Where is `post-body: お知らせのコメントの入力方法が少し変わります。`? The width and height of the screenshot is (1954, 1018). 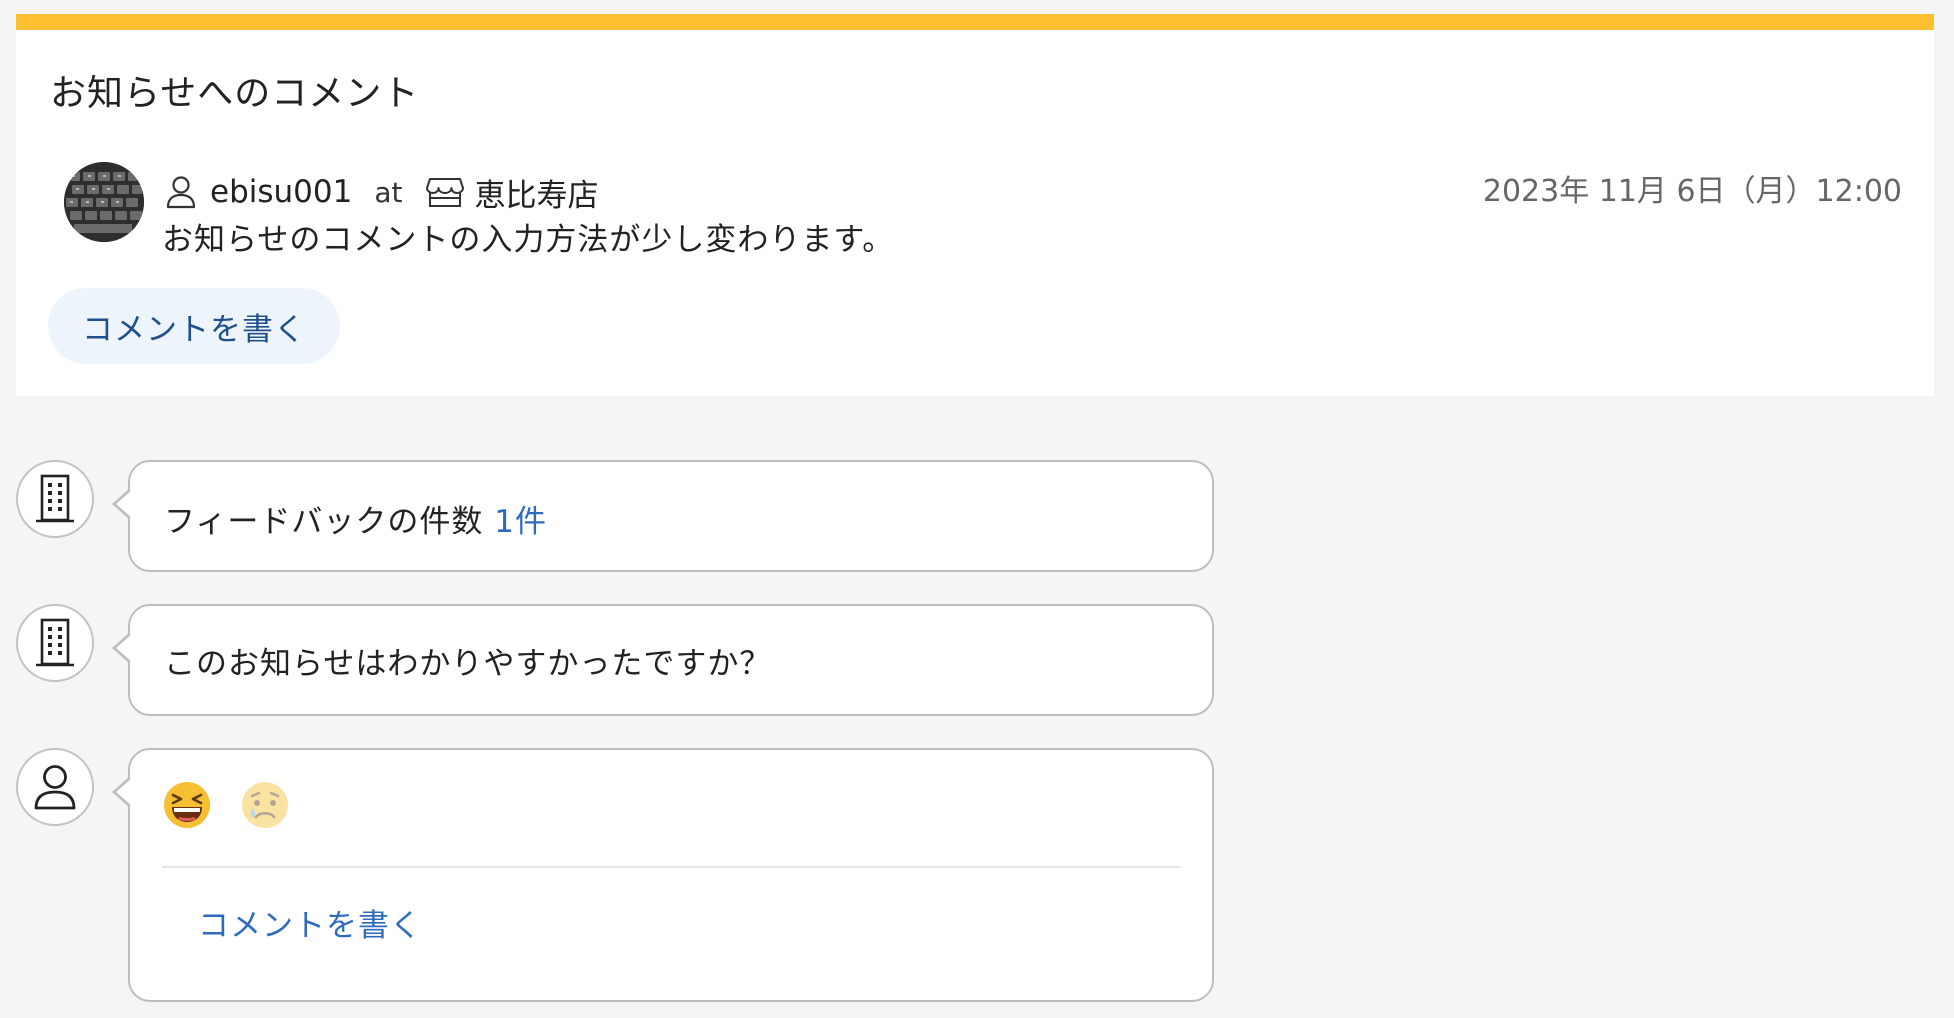
post-body: お知らせのコメントの入力方法が少し変わります。 is located at coordinates (528, 240).